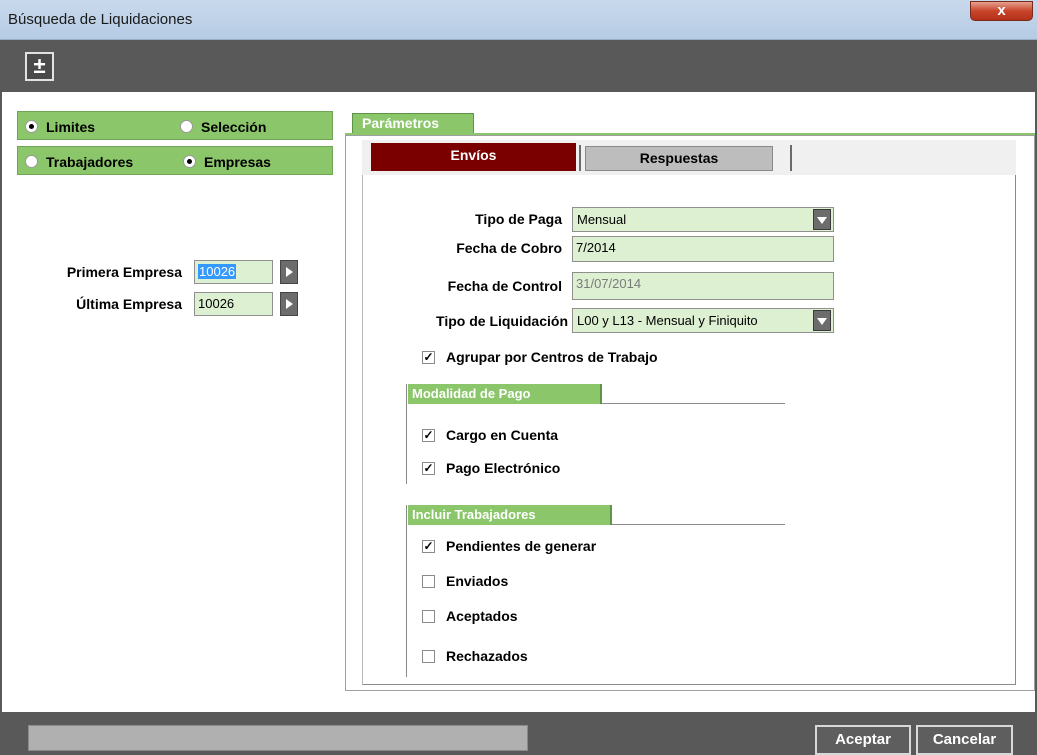 The image size is (1037, 755). I want to click on modalidad-pago-header: Modalidad de Pago, so click(505, 394).